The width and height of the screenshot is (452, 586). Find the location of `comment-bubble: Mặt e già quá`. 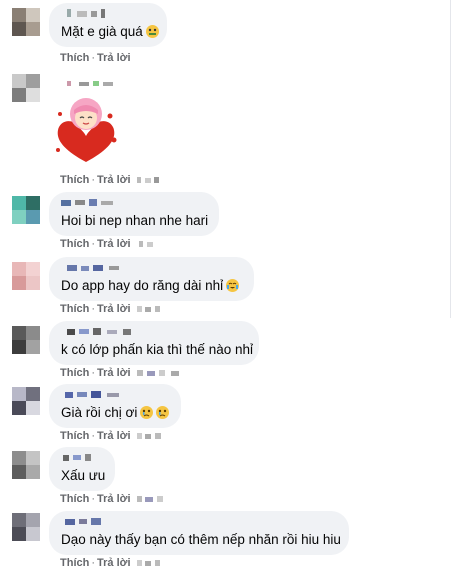

comment-bubble: Mặt e già quá is located at coordinates (108, 25).